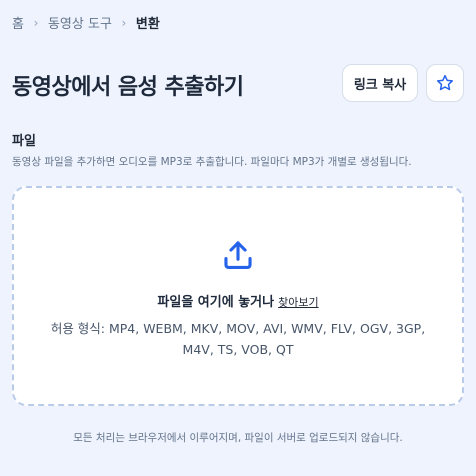 The image size is (476, 476). What do you see at coordinates (128, 87) in the screenshot?
I see `page-title: 동영상에서 음성 추출하기` at bounding box center [128, 87].